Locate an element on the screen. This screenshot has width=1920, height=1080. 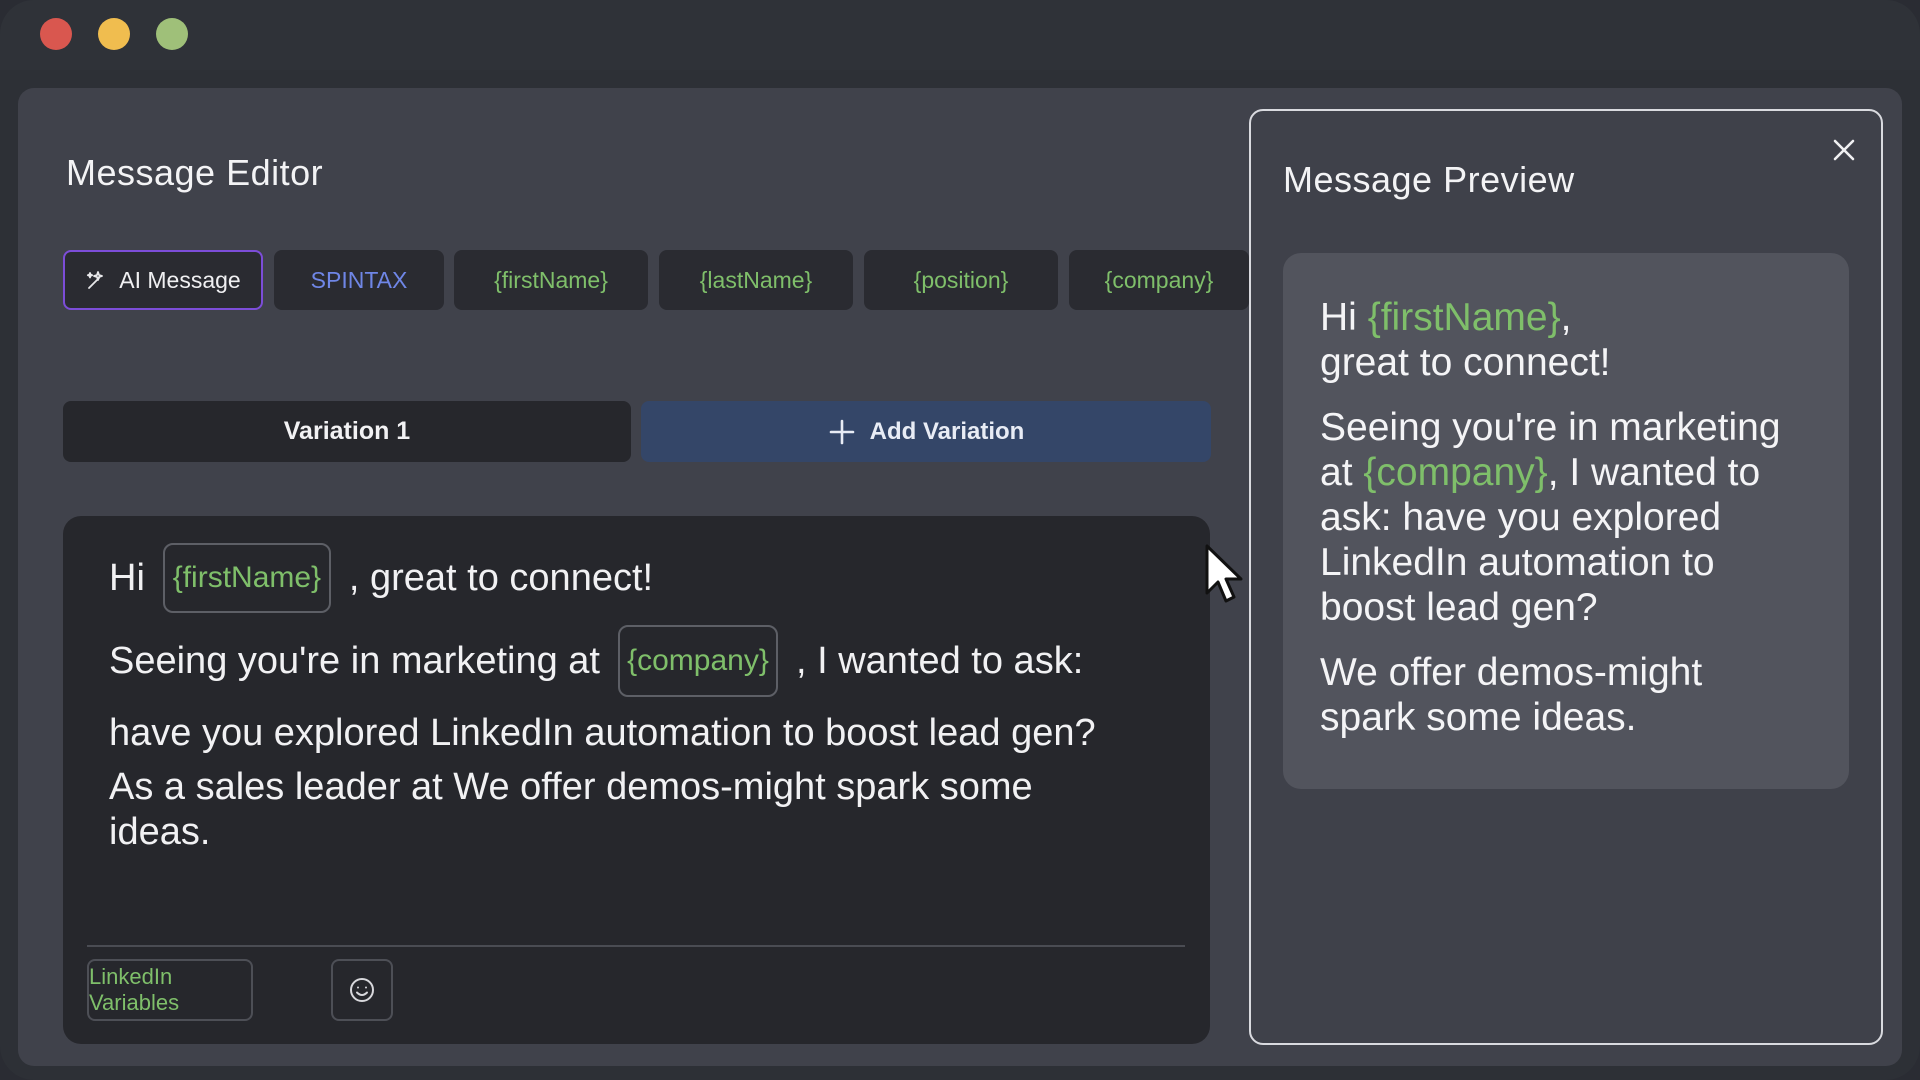
company-variable-button: {company} is located at coordinates (1159, 280).